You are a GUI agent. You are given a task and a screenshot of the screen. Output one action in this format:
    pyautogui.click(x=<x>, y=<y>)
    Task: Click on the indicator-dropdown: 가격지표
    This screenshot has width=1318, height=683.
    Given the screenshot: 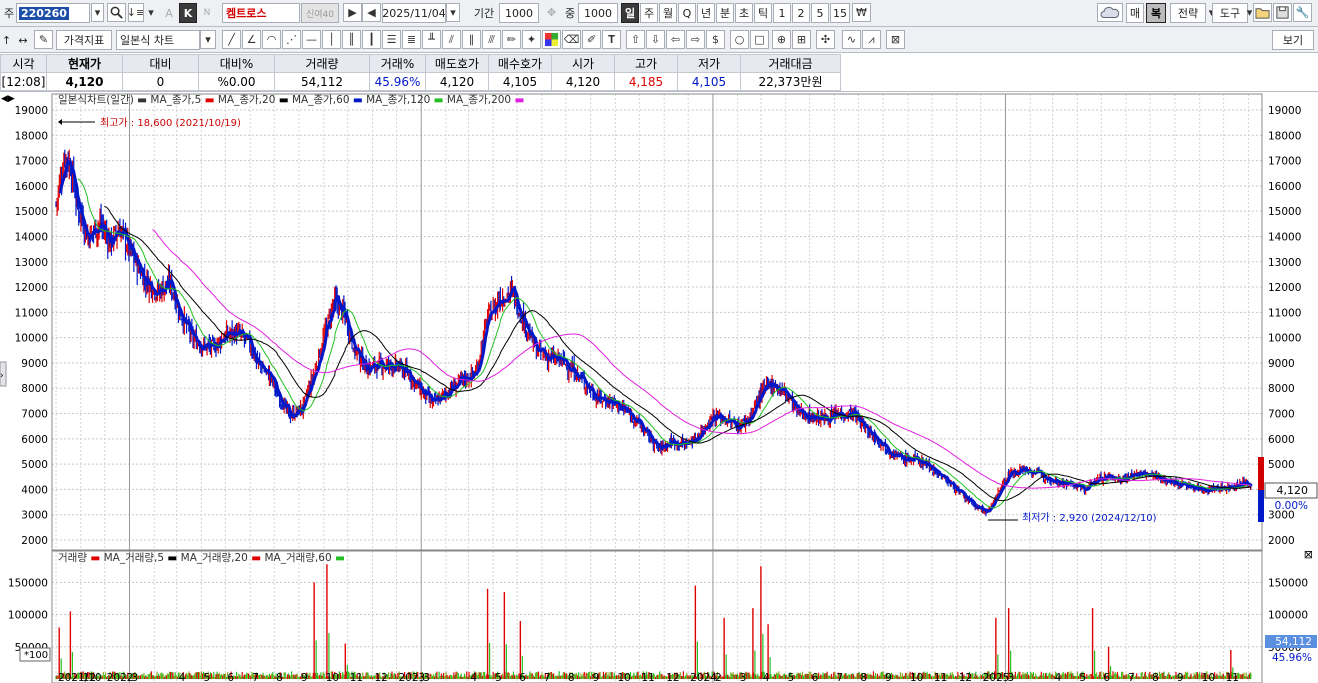 What is the action you would take?
    pyautogui.click(x=84, y=40)
    